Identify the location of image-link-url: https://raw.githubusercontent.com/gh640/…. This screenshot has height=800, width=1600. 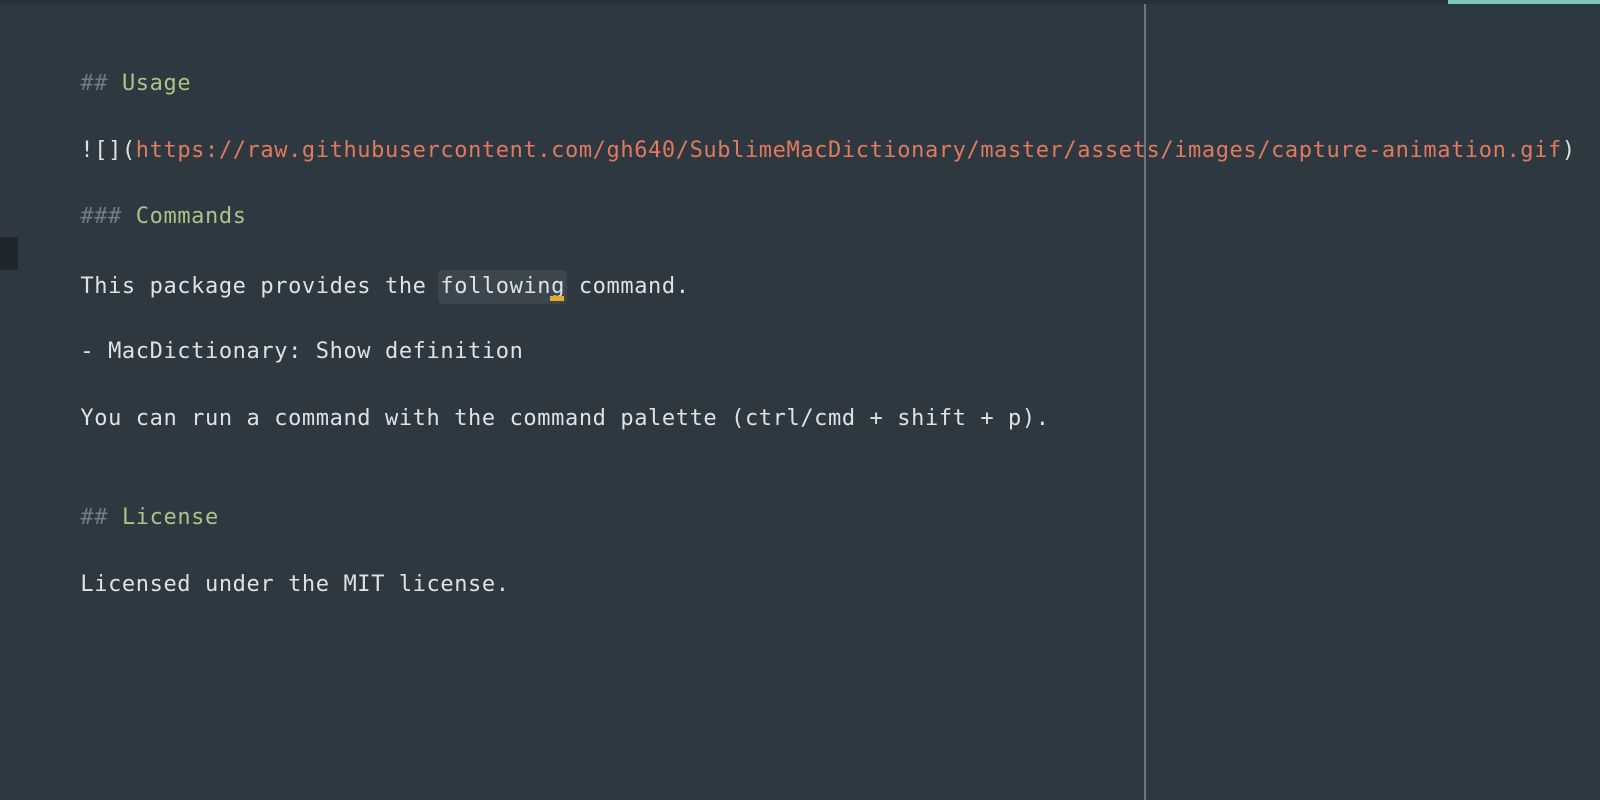
(848, 150).